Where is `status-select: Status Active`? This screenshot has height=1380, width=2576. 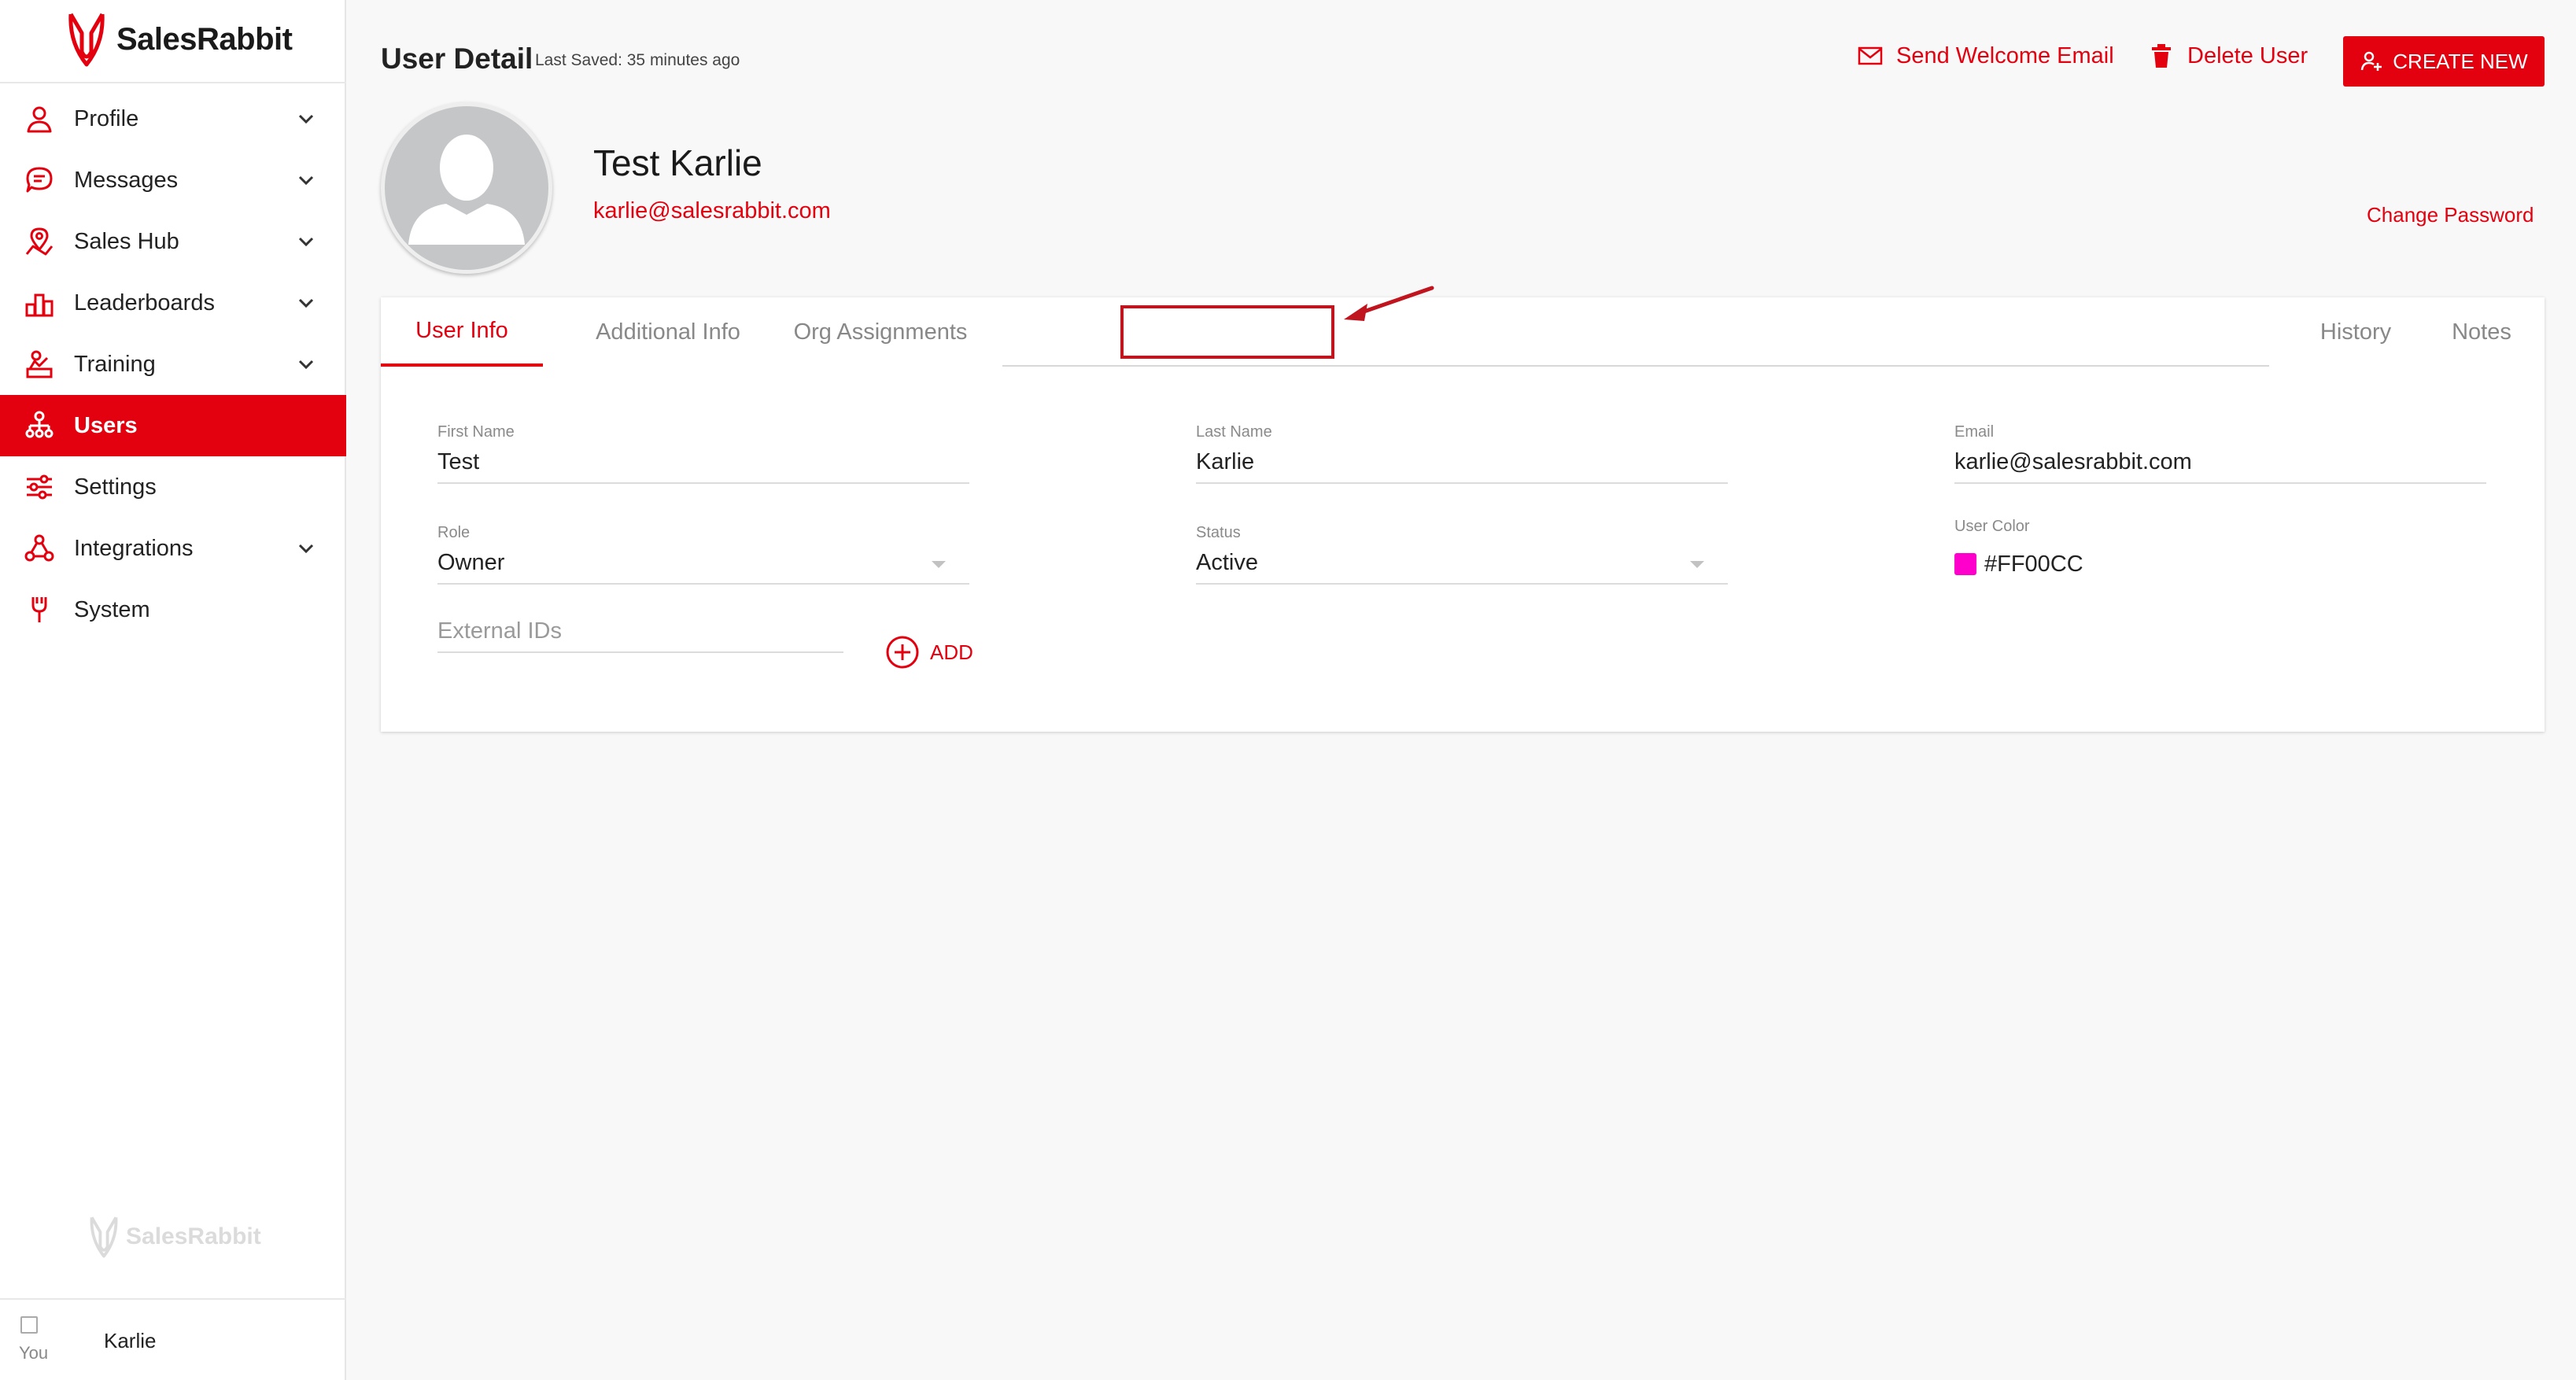
status-select: Status Active is located at coordinates (1462, 554).